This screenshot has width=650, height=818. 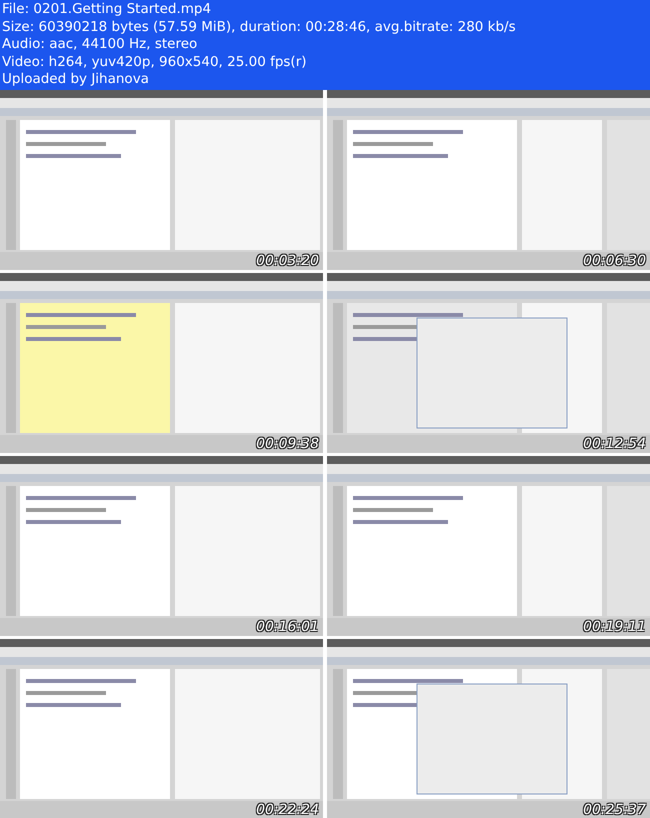 I want to click on timestamp: 00:06:30, so click(x=614, y=261).